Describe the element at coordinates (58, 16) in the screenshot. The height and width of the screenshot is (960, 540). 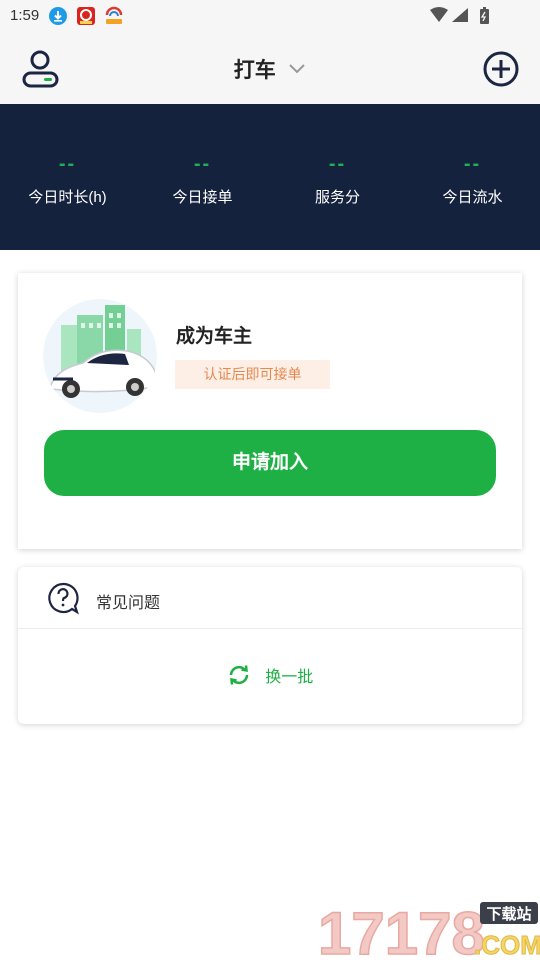
I see `download-notification-icon` at that location.